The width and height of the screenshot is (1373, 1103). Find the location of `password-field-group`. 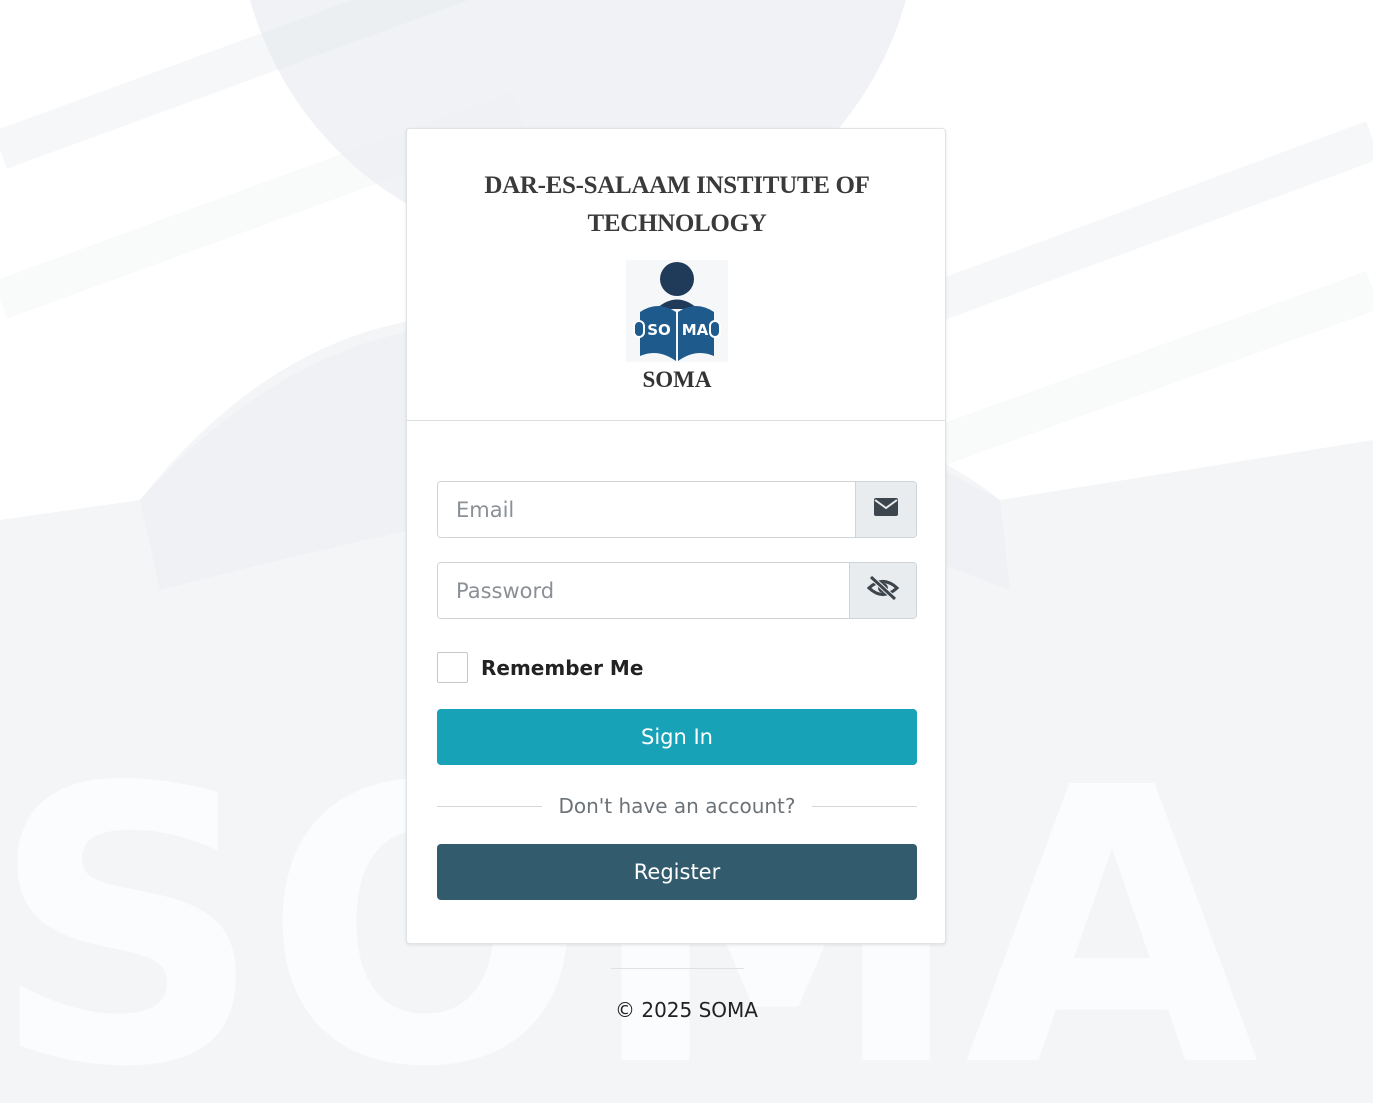

password-field-group is located at coordinates (677, 590).